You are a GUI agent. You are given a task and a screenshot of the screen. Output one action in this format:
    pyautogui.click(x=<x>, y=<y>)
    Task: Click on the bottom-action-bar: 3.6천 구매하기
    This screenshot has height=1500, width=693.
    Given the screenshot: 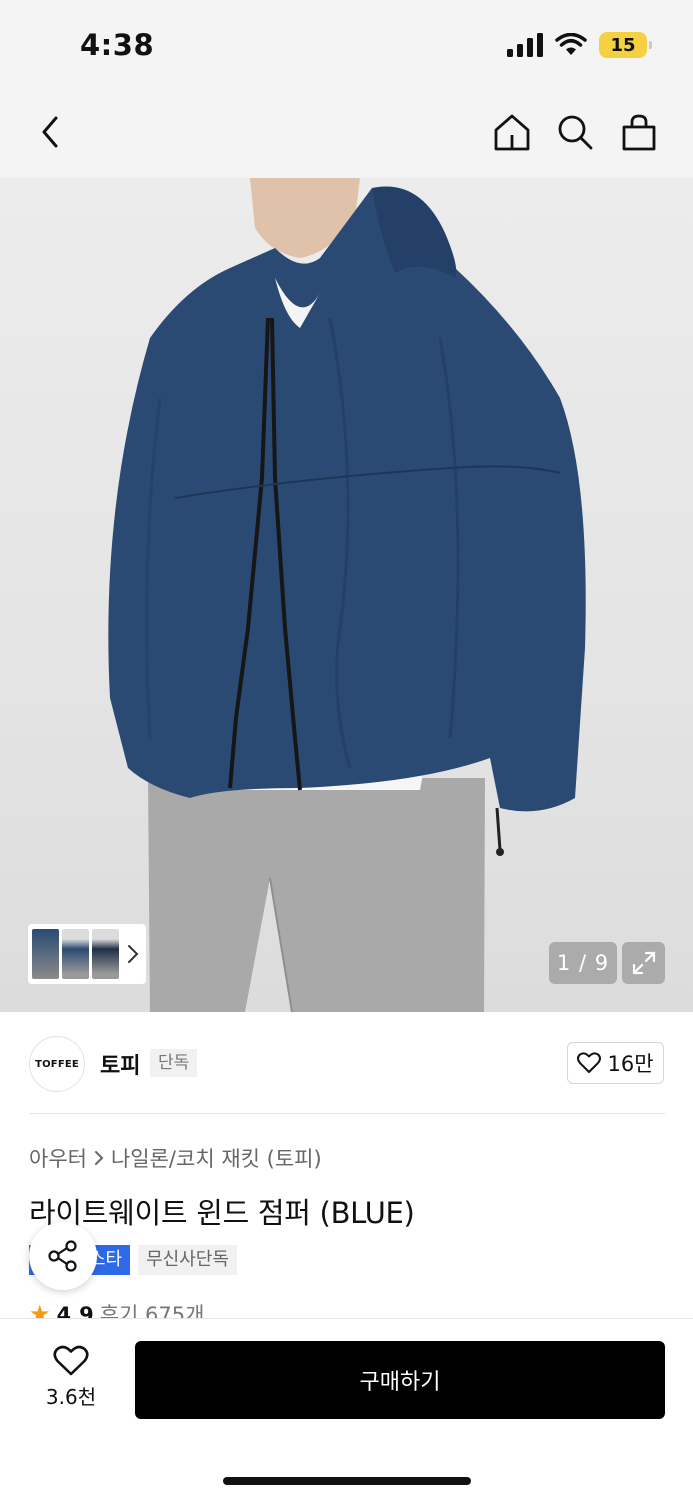 What is the action you would take?
    pyautogui.click(x=346, y=1409)
    